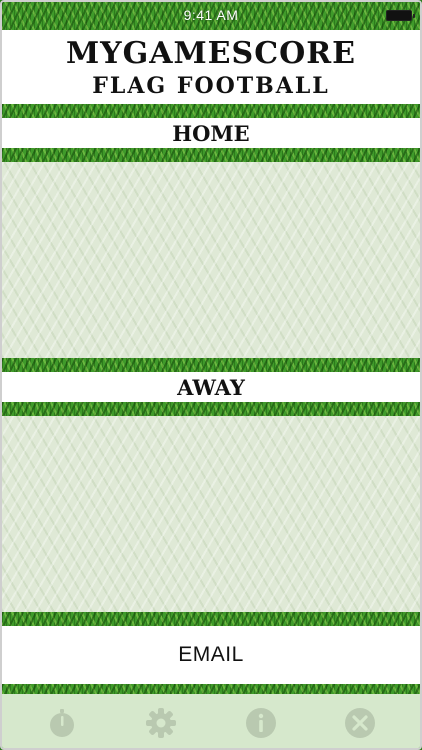  I want to click on close-icon, so click(360, 723).